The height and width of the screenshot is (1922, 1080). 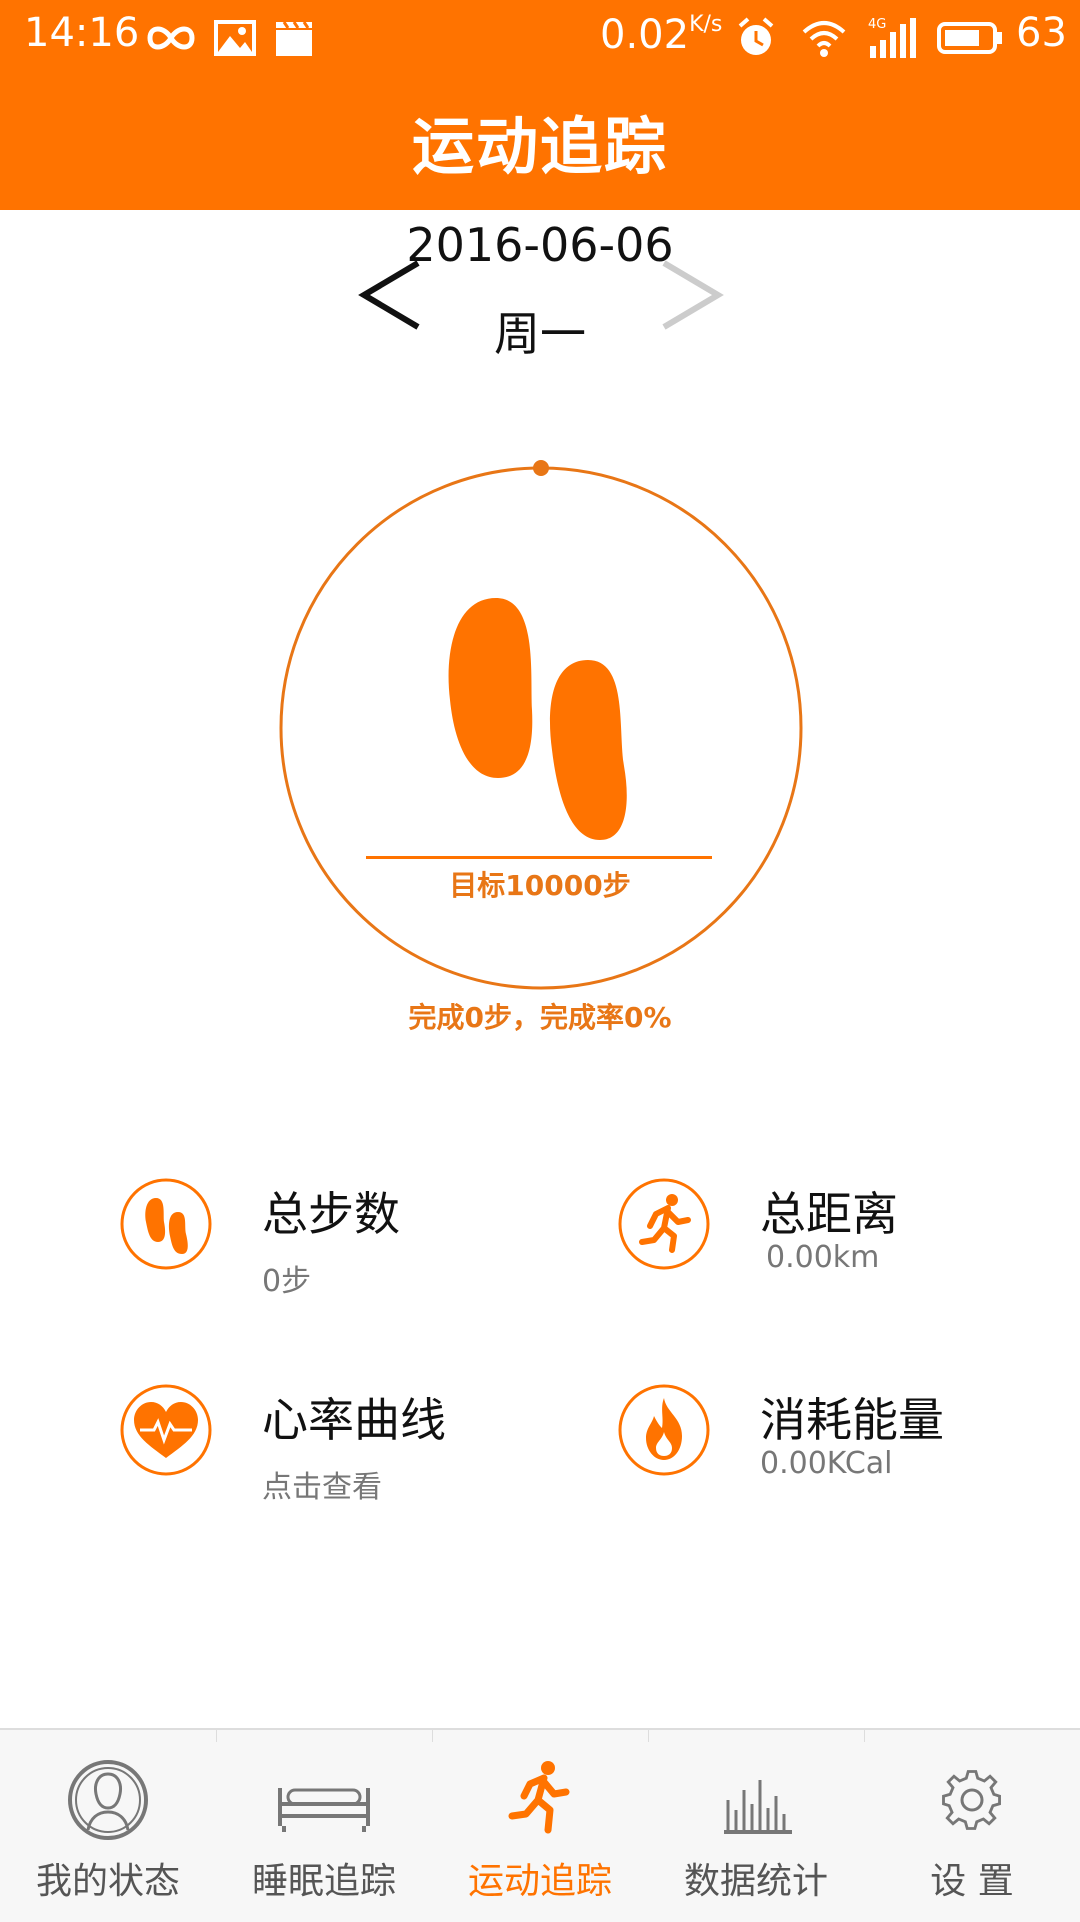 What do you see at coordinates (287, 1281) in the screenshot?
I see `stat-value: 0步` at bounding box center [287, 1281].